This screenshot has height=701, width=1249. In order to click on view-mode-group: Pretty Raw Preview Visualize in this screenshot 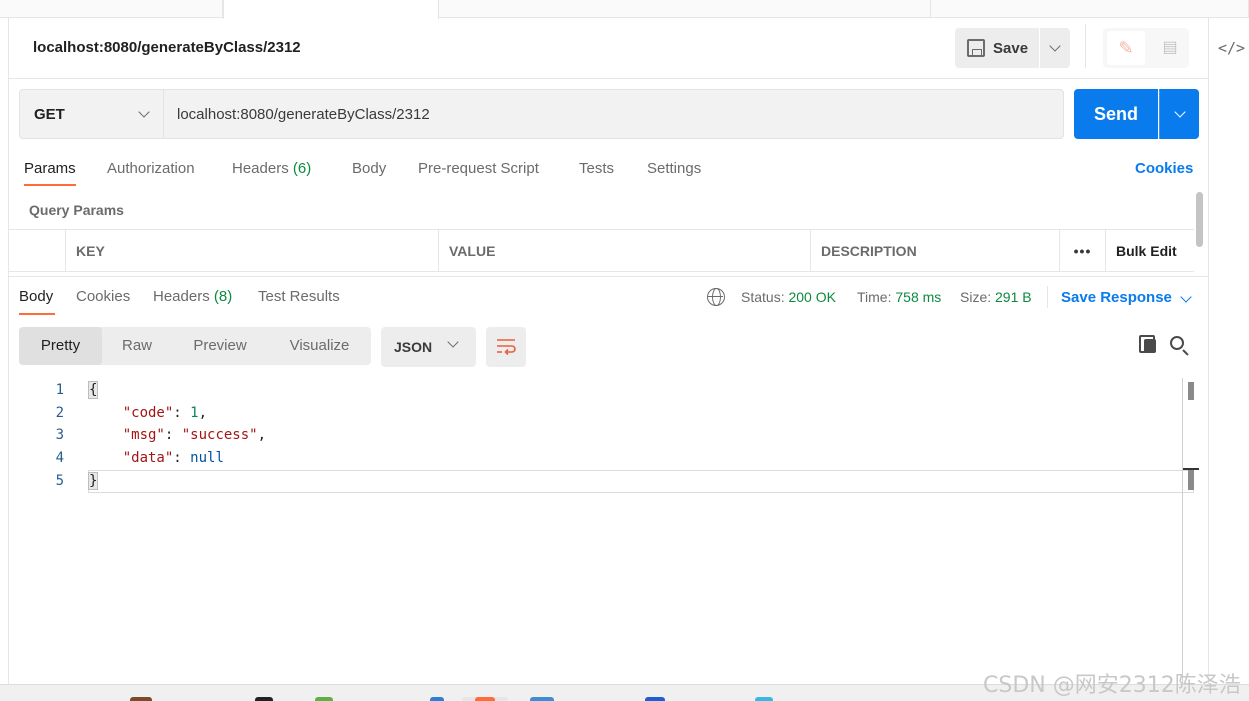, I will do `click(195, 346)`.